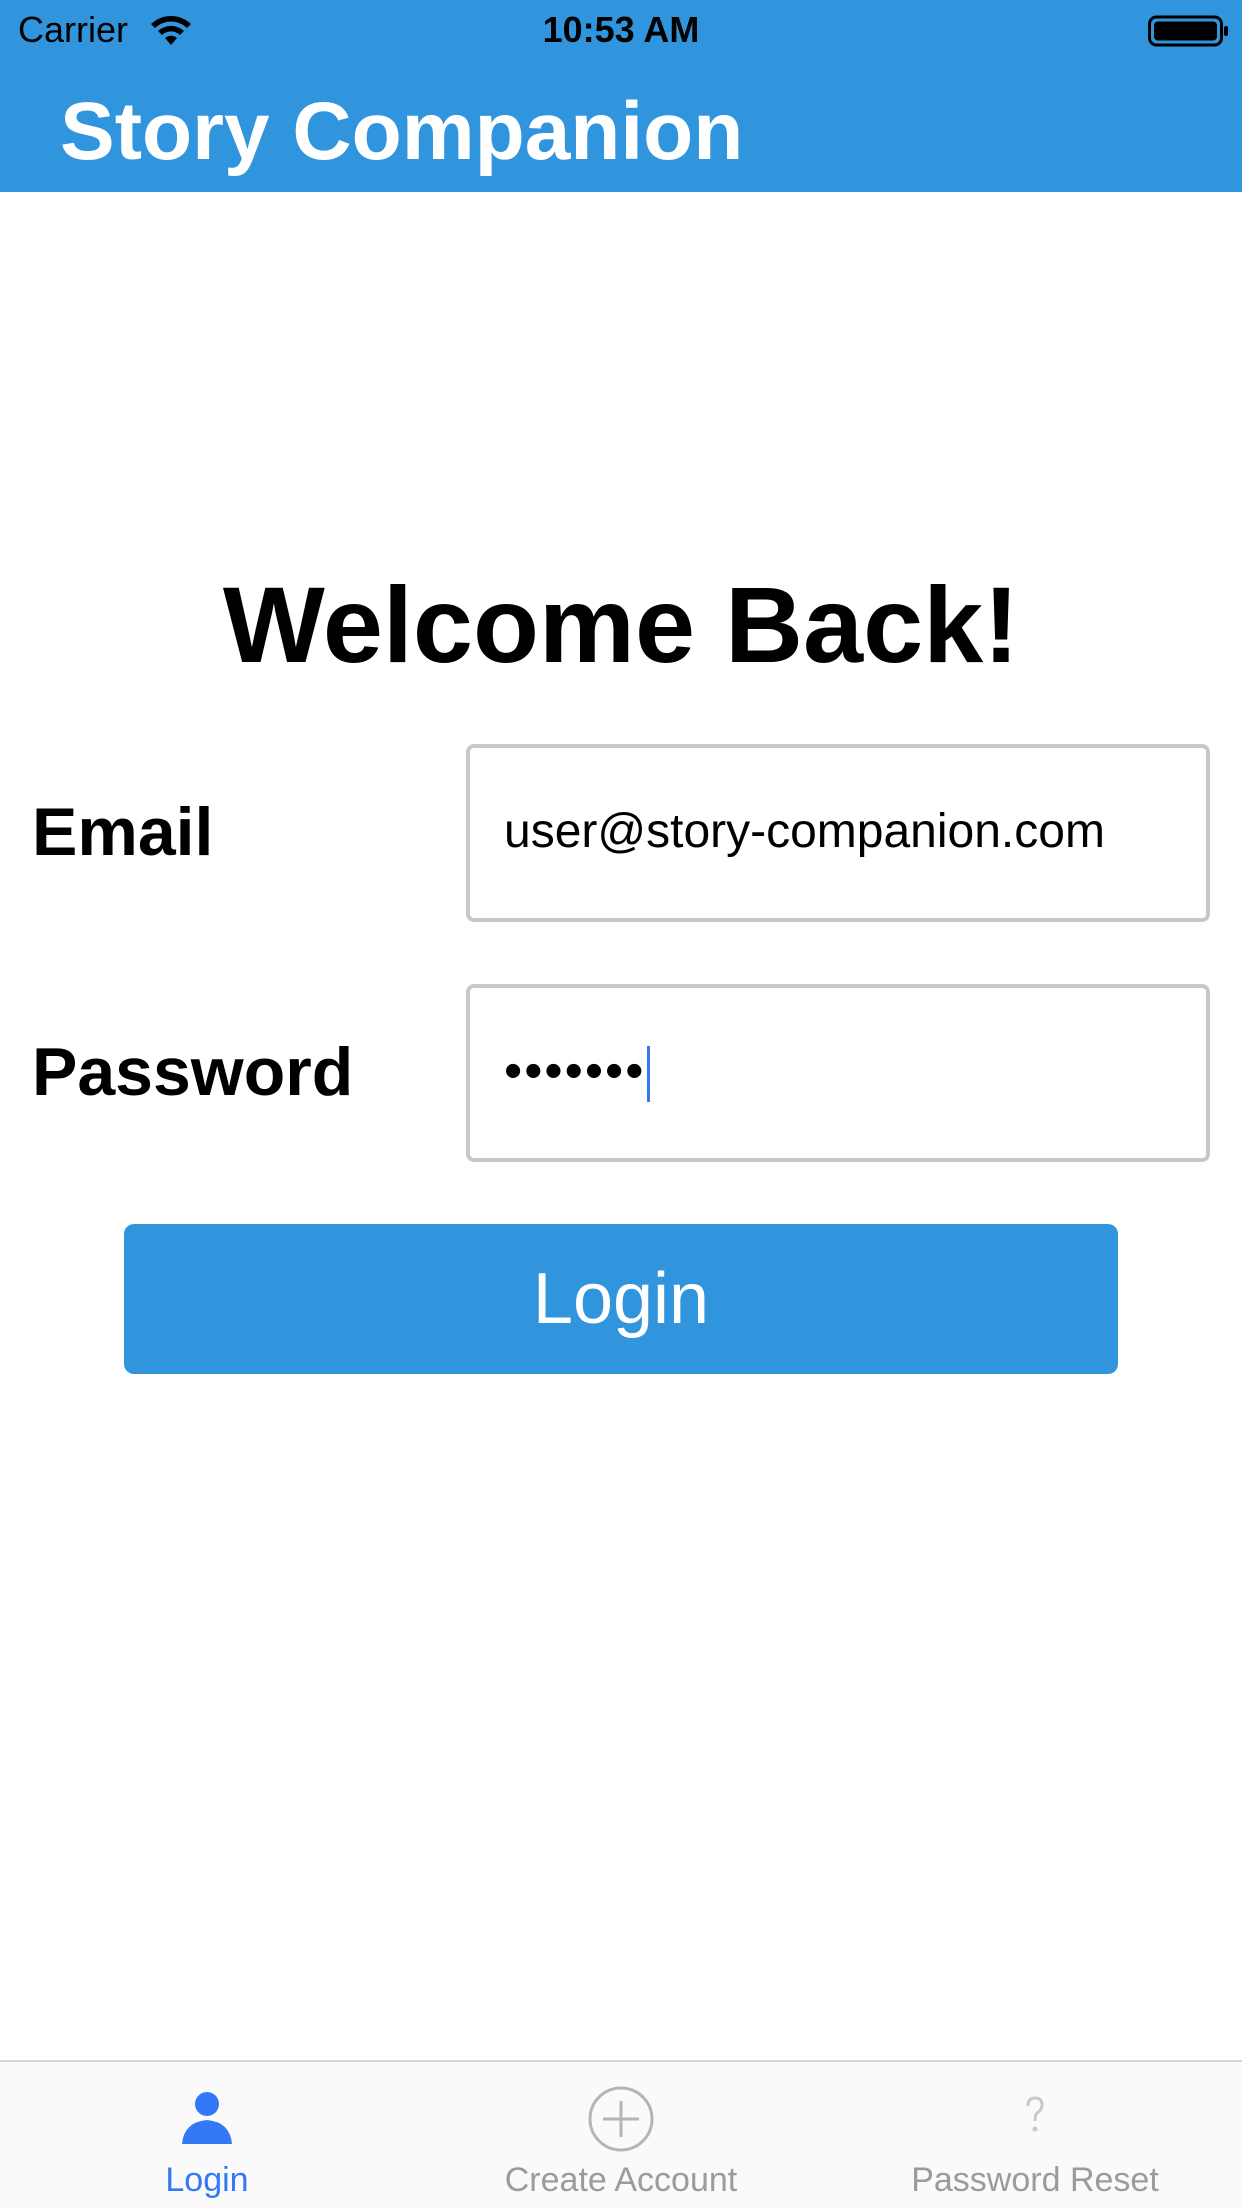 This screenshot has width=1242, height=2210. What do you see at coordinates (838, 1073) in the screenshot?
I see `password-field: •••••••` at bounding box center [838, 1073].